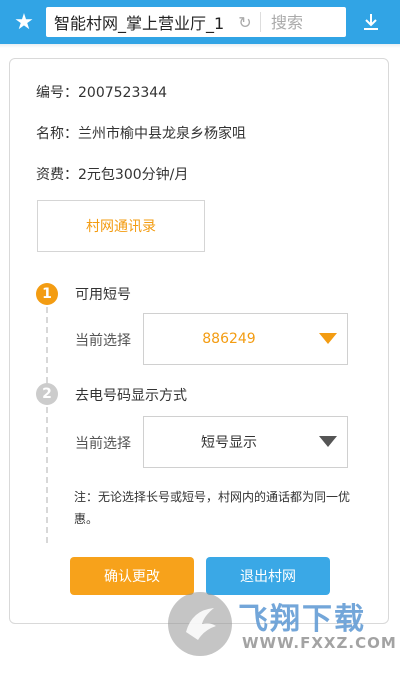  I want to click on caller-display-select: 短号显示, so click(245, 442).